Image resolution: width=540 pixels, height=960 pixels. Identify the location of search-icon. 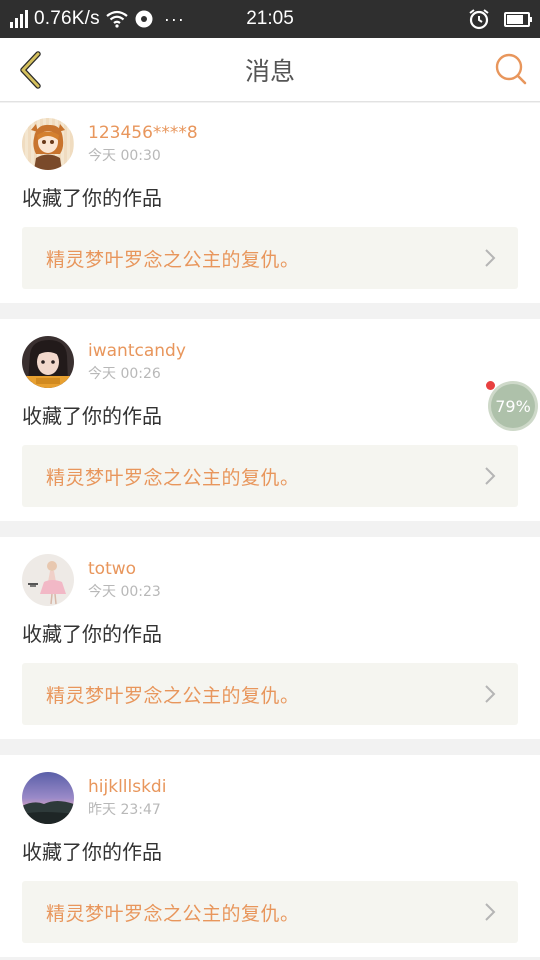
(511, 69).